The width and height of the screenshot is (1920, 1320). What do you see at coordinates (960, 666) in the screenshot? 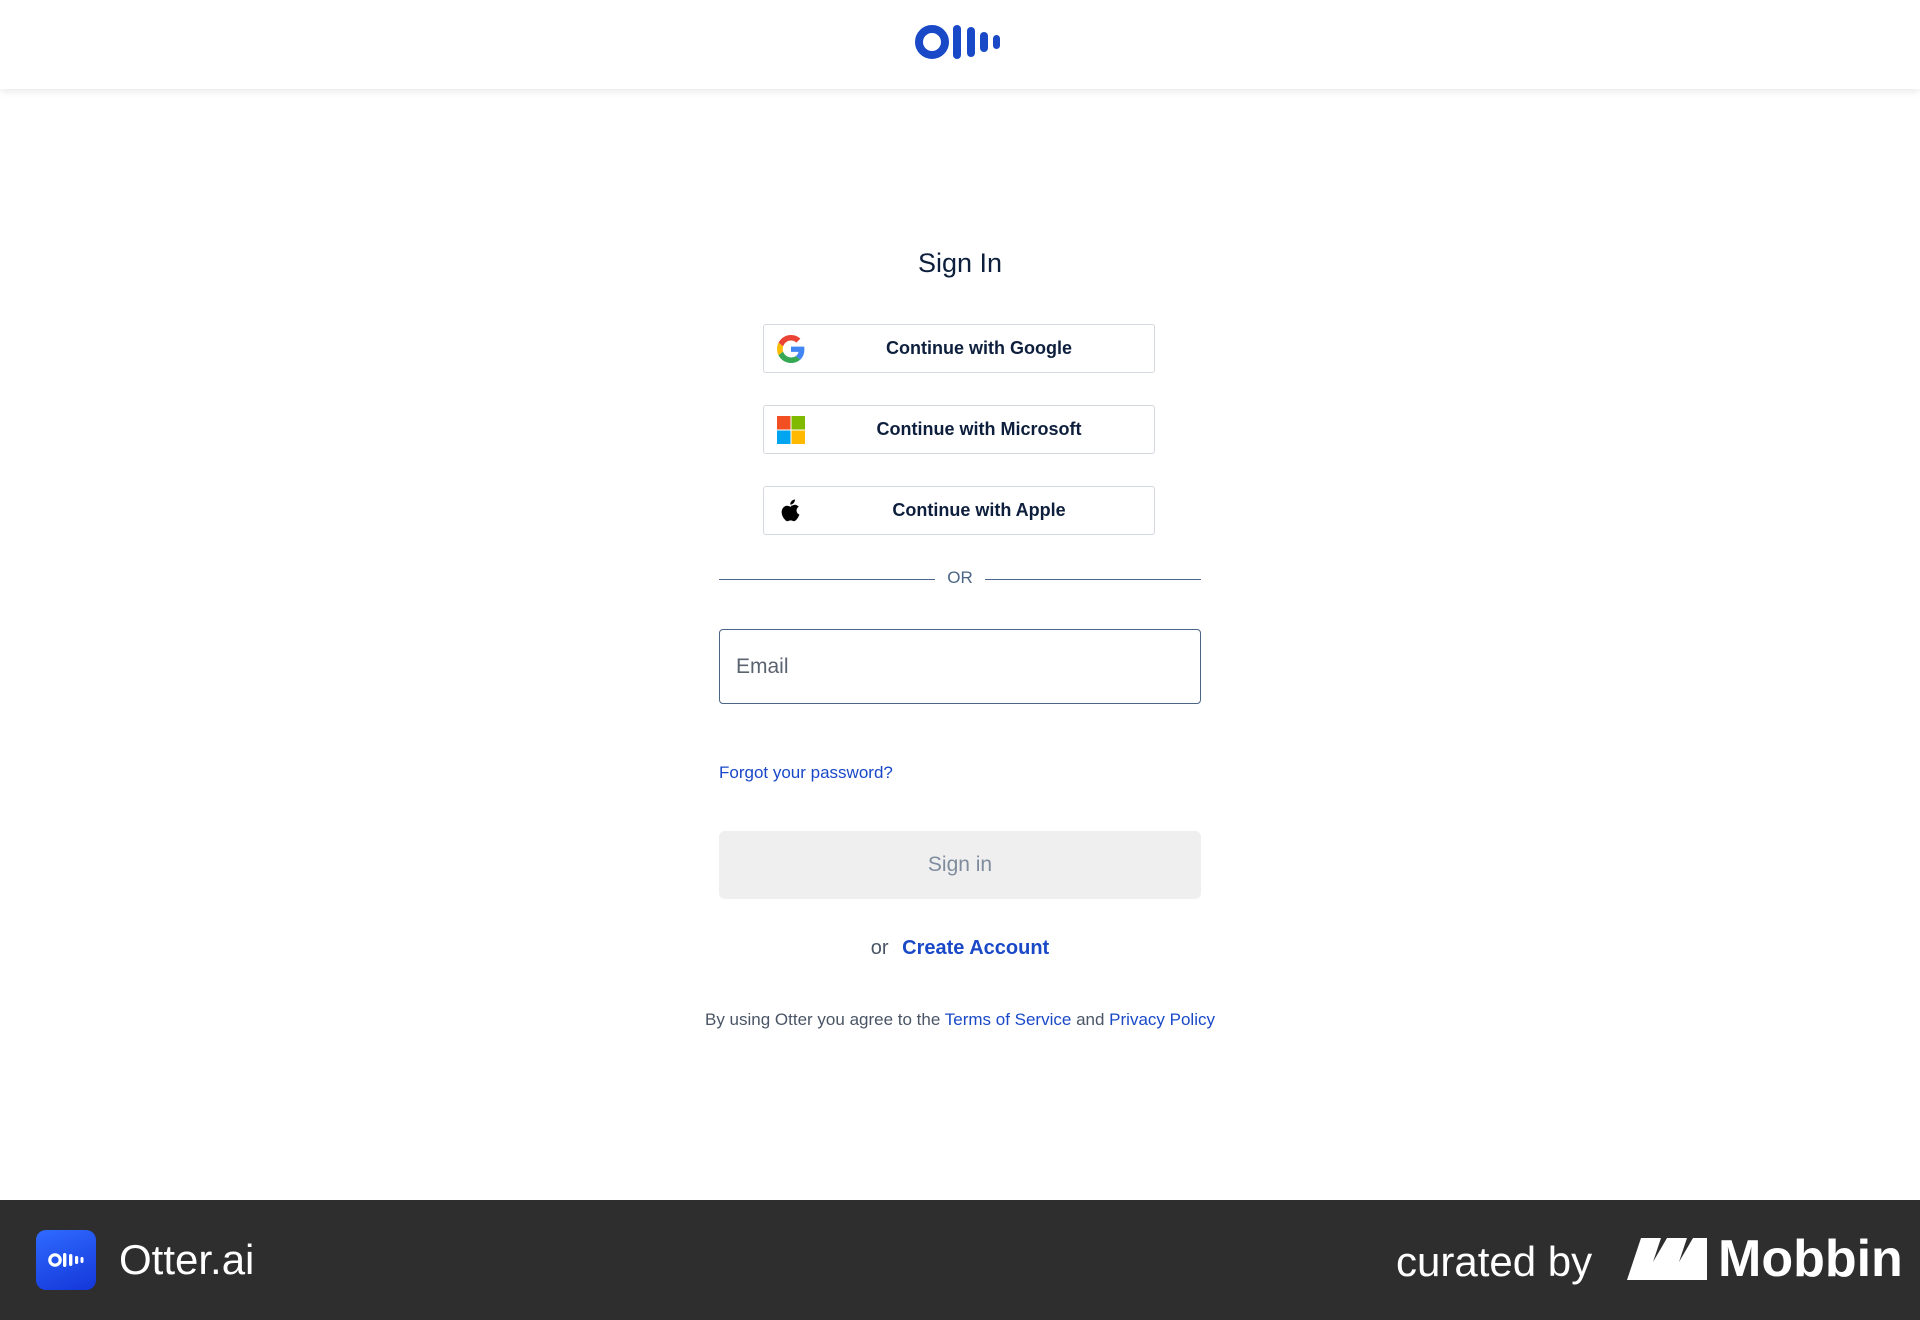
I see `email-input` at bounding box center [960, 666].